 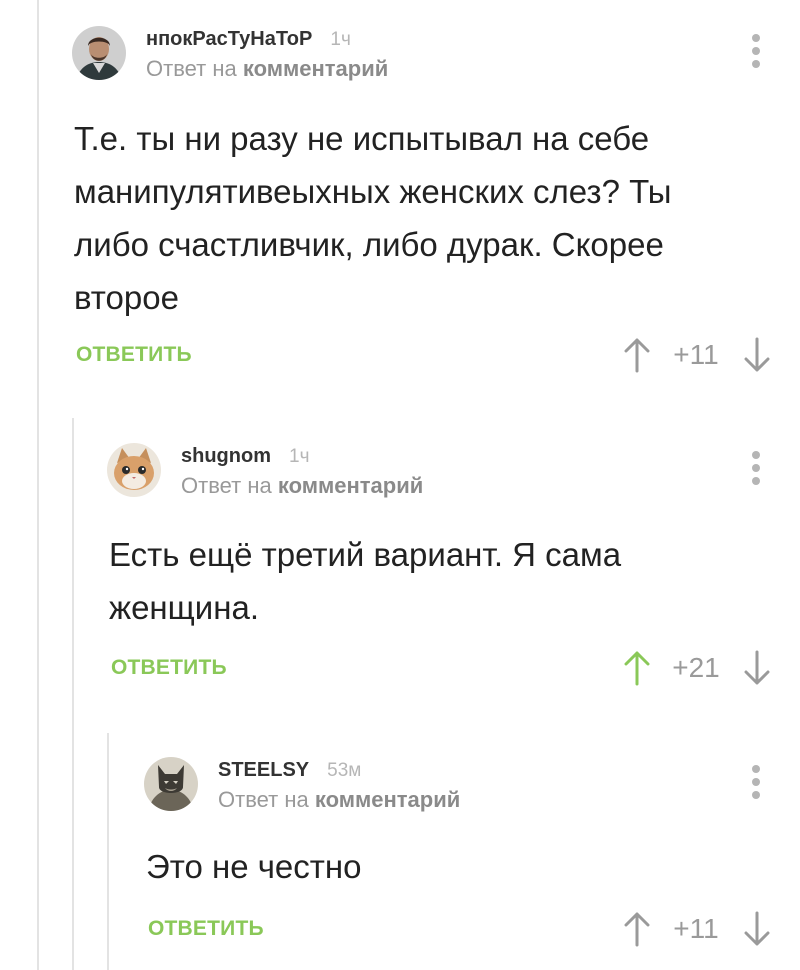 What do you see at coordinates (245, 456) in the screenshot?
I see `username: shugnom 1ч` at bounding box center [245, 456].